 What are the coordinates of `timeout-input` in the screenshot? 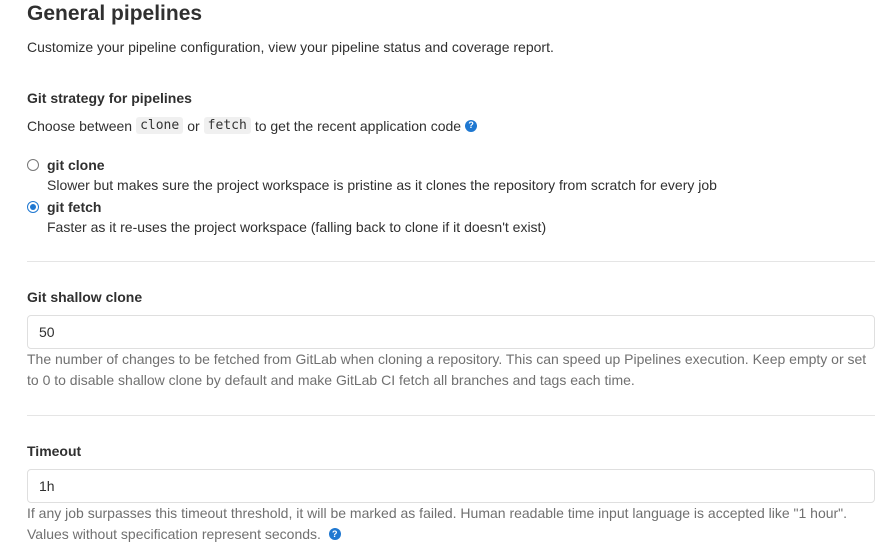 It's located at (451, 486).